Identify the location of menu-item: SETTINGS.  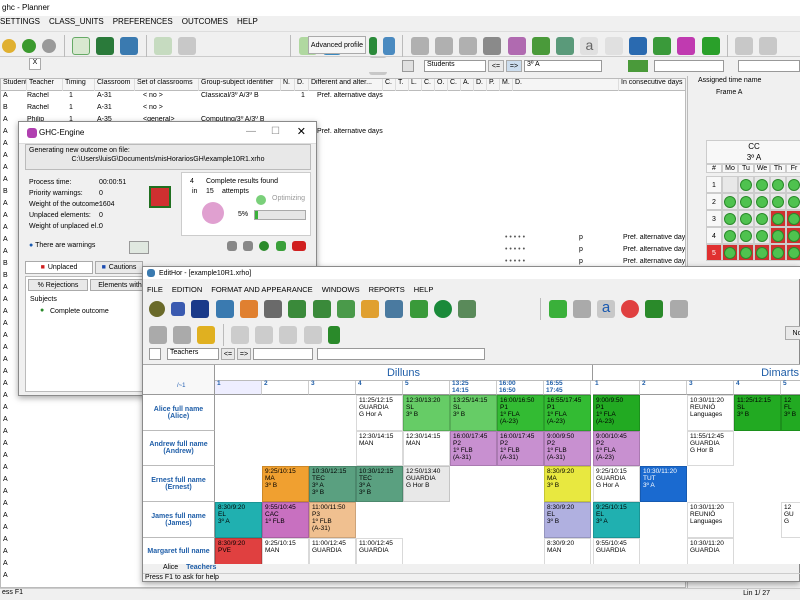
(20, 21).